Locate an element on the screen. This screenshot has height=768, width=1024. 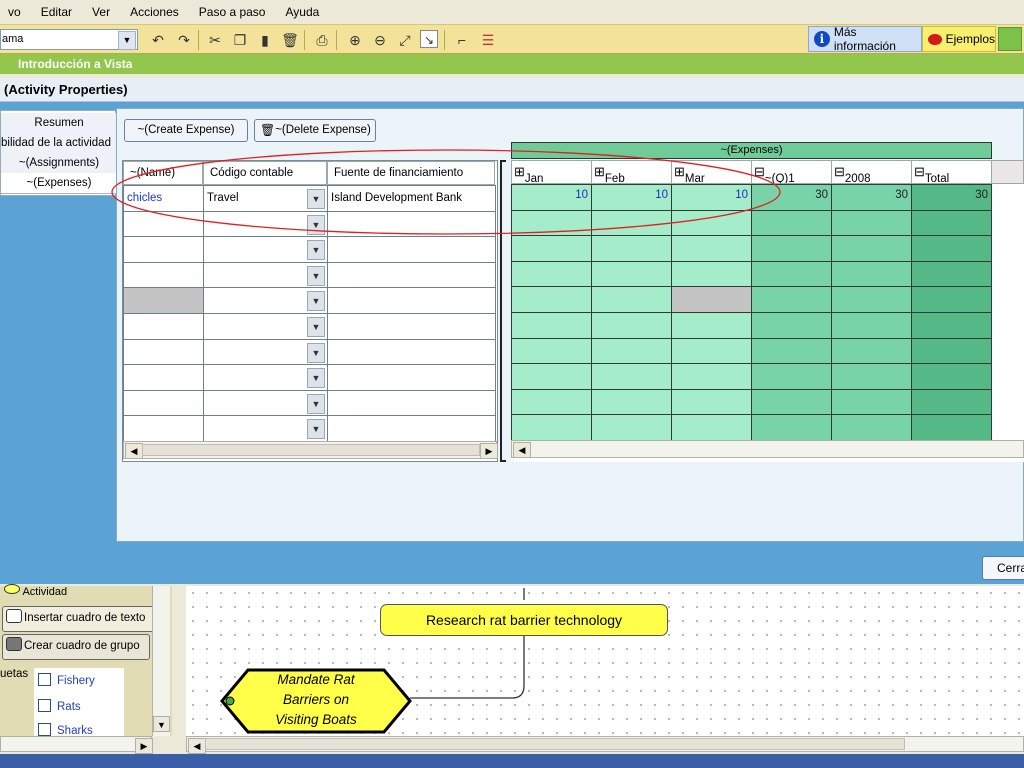
create-expense-button: ~(Create Expense) is located at coordinates (186, 130).